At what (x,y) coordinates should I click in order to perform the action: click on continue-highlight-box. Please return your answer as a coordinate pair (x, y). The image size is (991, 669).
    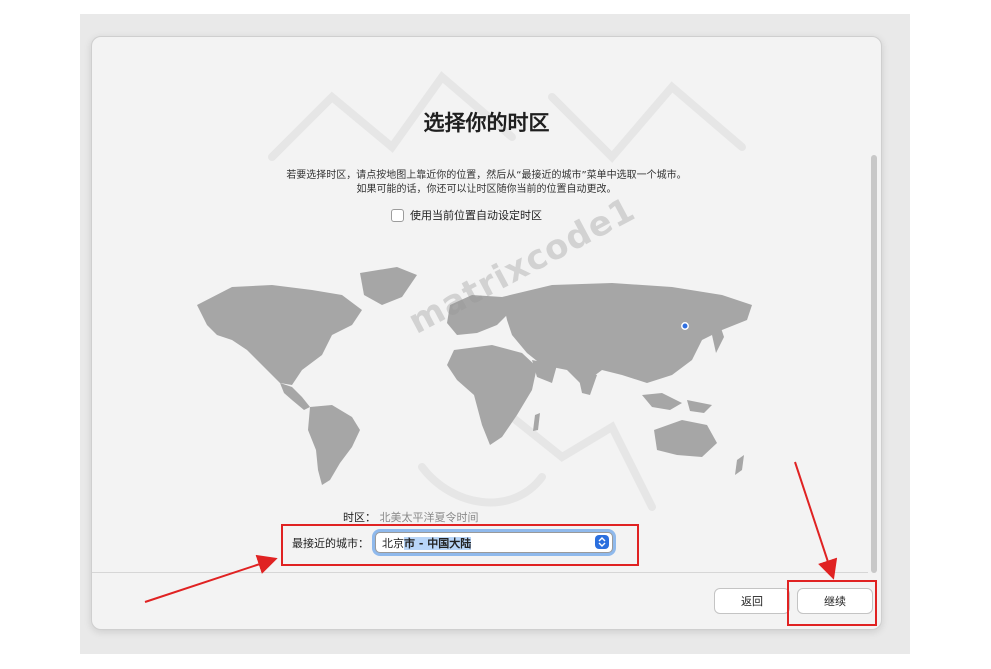
    Looking at the image, I should click on (832, 603).